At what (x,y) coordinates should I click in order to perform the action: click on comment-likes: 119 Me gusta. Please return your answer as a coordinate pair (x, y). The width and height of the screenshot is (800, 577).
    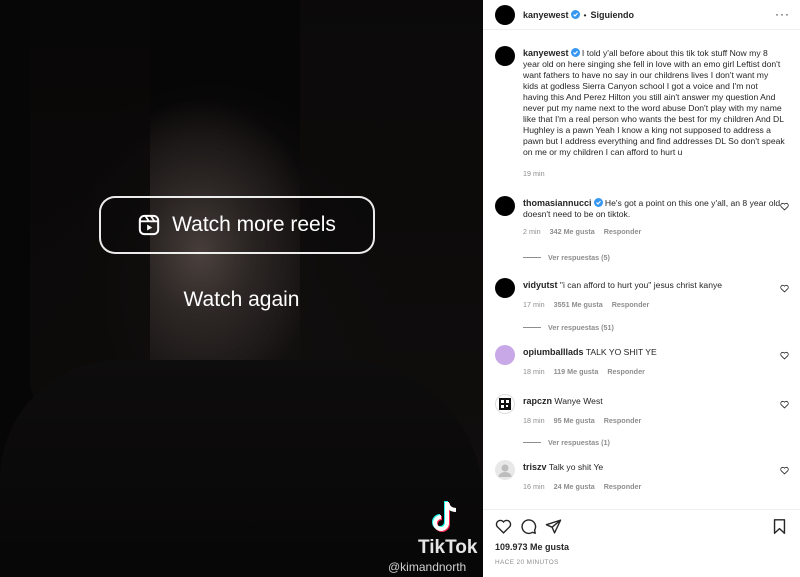
    Looking at the image, I should click on (576, 371).